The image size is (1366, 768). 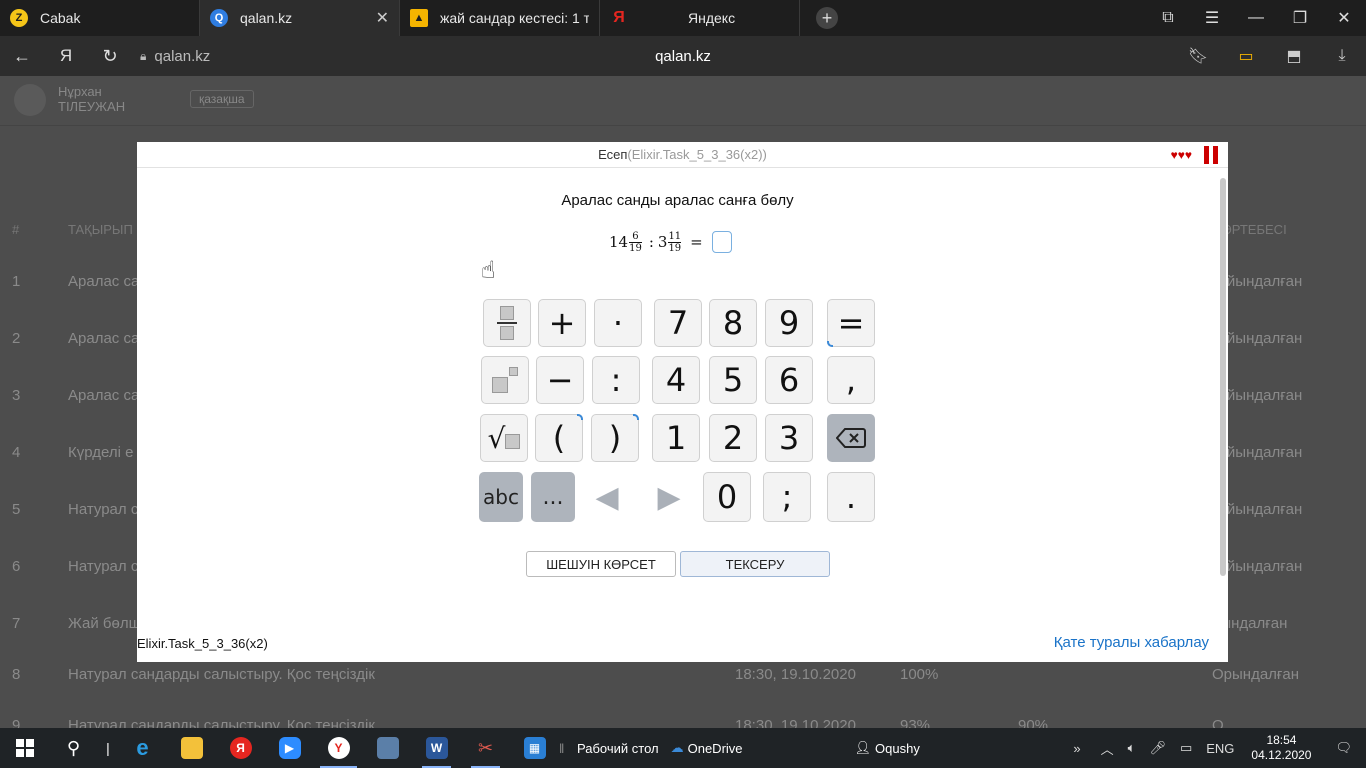 What do you see at coordinates (436, 748) in the screenshot?
I see `word-icon: W` at bounding box center [436, 748].